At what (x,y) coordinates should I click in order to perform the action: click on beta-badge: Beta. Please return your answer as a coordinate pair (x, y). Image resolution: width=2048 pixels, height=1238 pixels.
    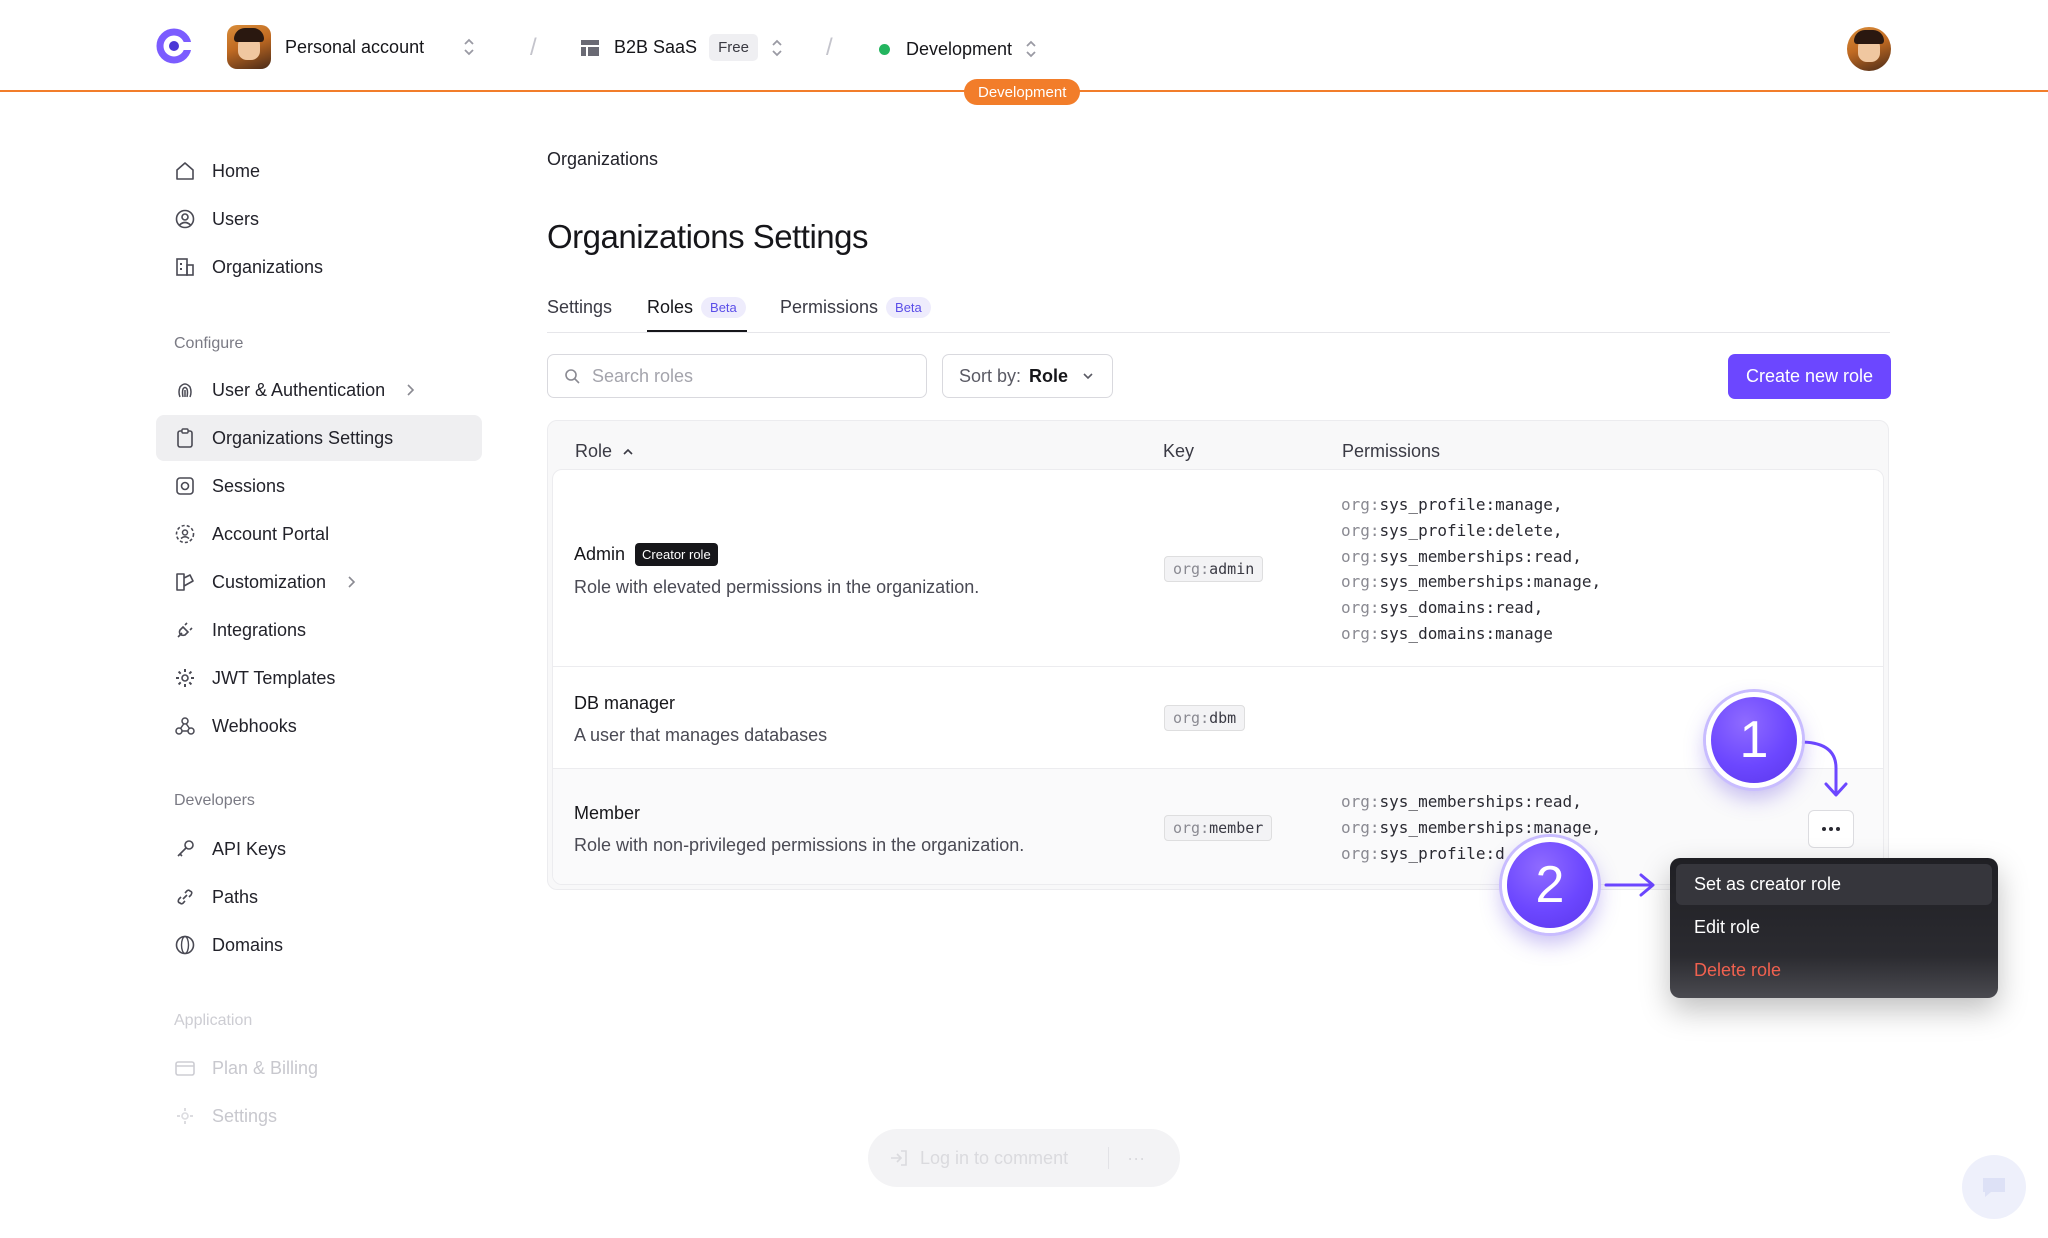
    Looking at the image, I should click on (908, 307).